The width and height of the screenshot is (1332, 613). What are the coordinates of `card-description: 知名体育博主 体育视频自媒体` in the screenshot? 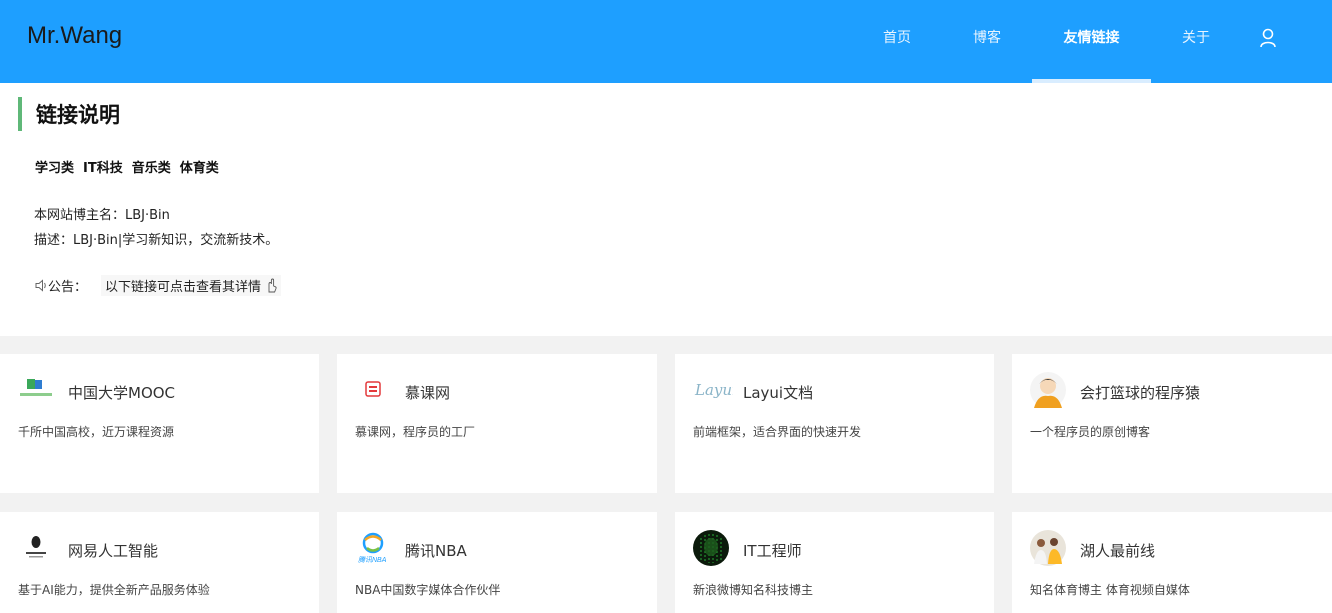 It's located at (1110, 590).